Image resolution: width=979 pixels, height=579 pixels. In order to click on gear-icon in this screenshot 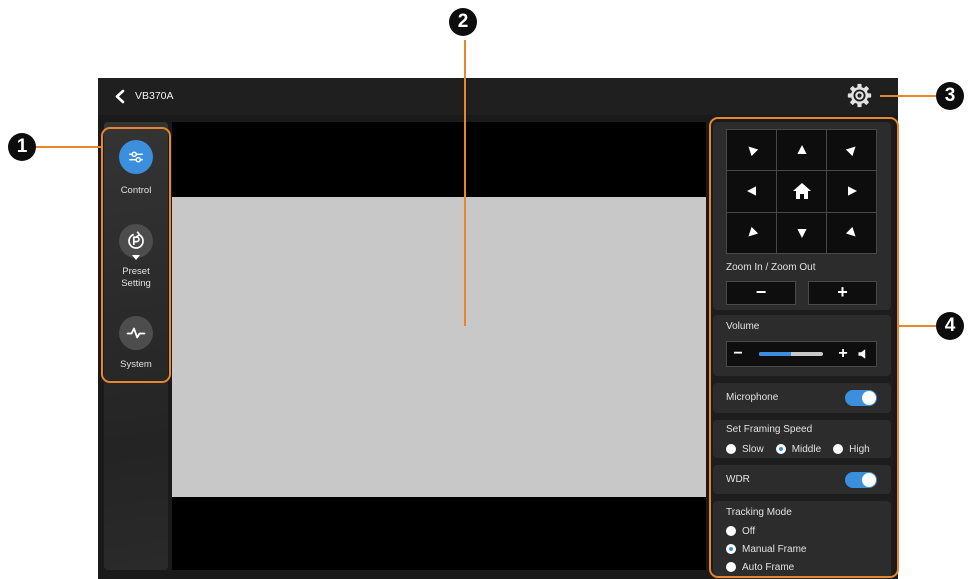, I will do `click(859, 95)`.